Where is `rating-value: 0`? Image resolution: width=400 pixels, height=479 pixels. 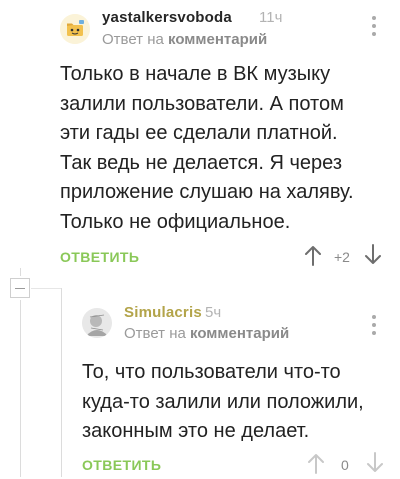
rating-value: 0 is located at coordinates (345, 465).